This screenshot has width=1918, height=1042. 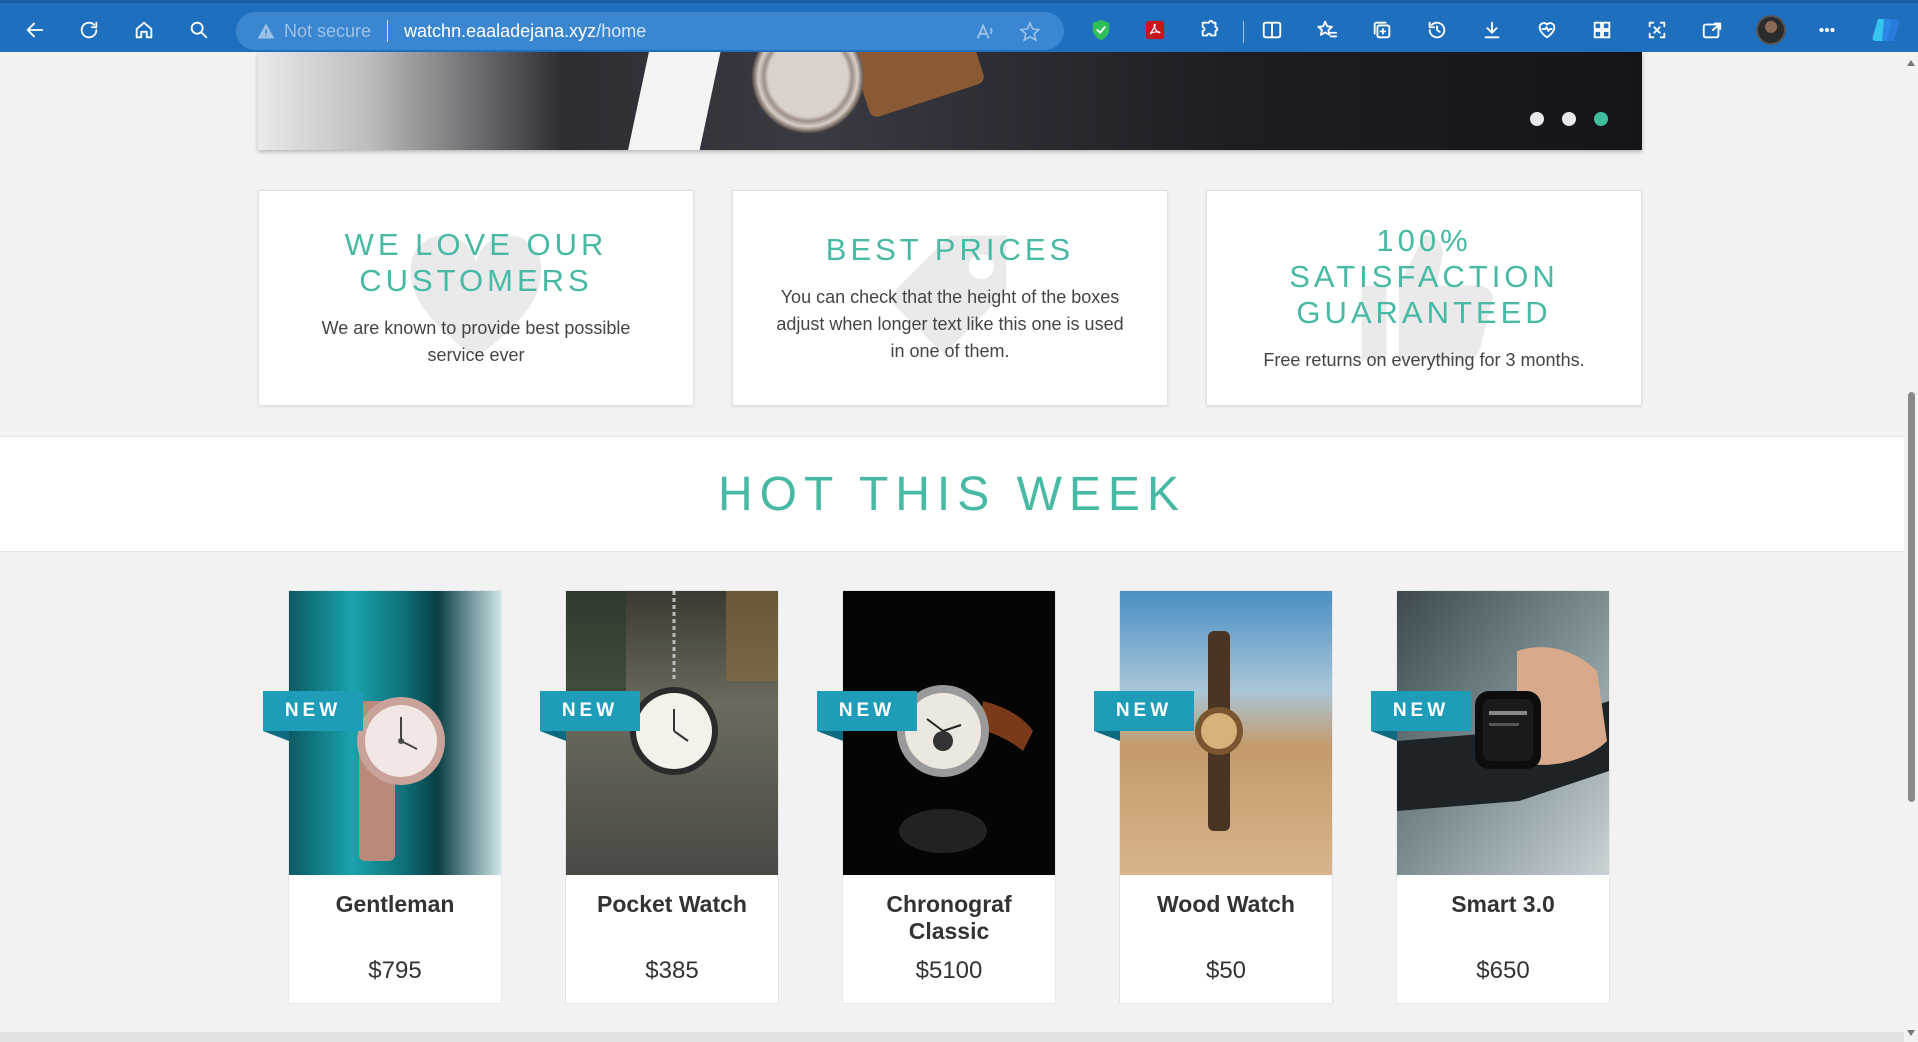 I want to click on hero-shirt-cuff, so click(x=673, y=101).